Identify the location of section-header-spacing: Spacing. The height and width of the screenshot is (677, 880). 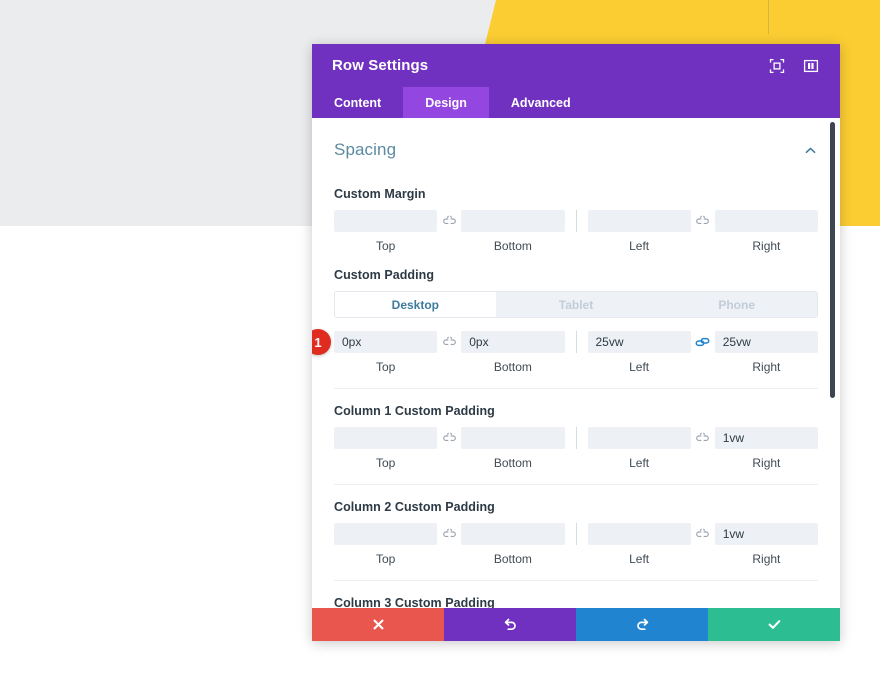
(576, 146).